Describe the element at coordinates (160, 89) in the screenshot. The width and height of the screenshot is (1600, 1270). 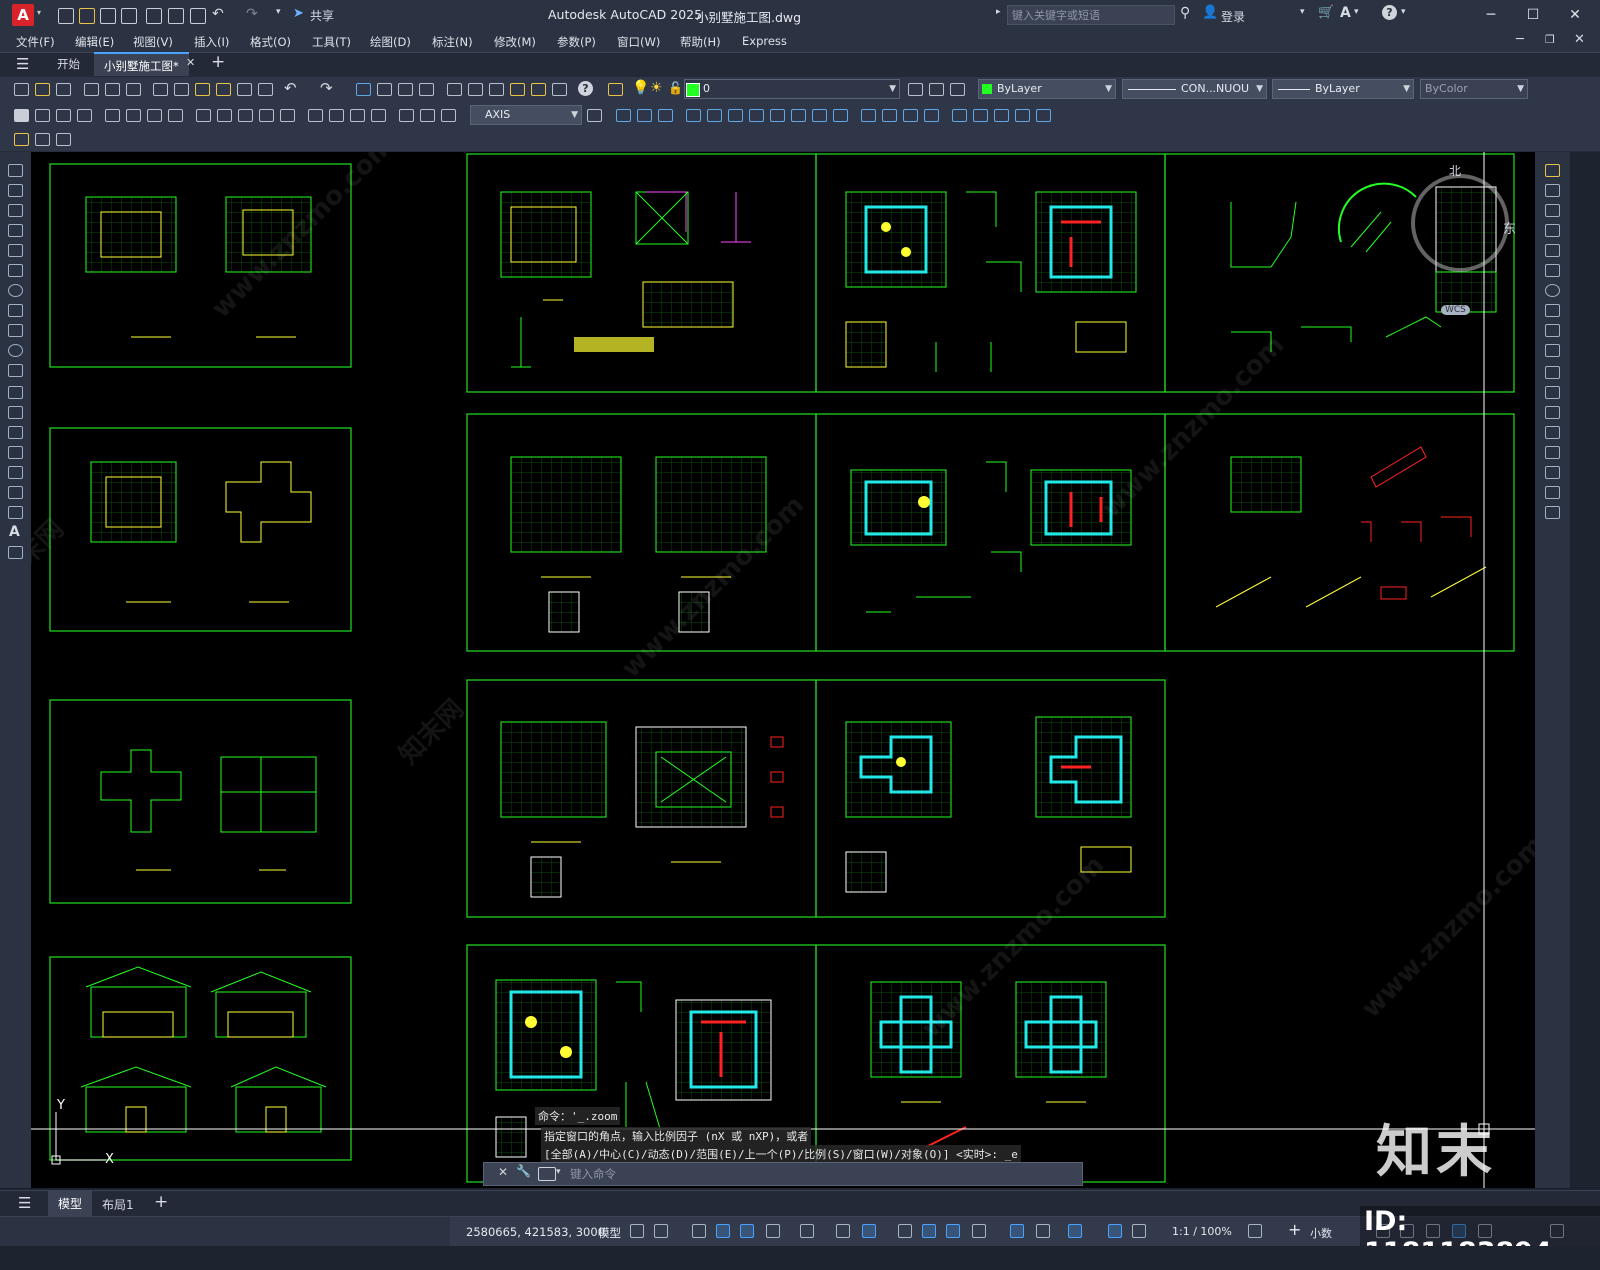
I see `cut-icon` at that location.